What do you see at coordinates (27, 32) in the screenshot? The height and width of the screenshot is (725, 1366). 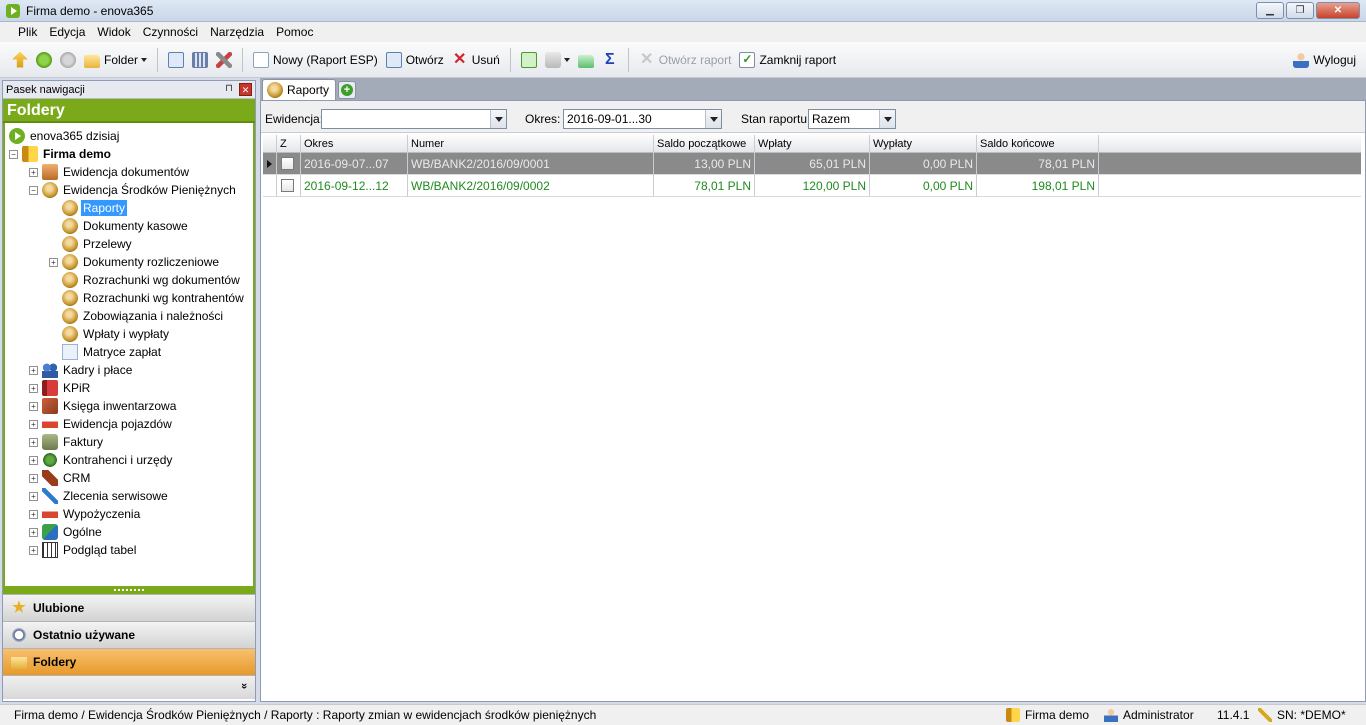 I see `menu-plik: Plik` at bounding box center [27, 32].